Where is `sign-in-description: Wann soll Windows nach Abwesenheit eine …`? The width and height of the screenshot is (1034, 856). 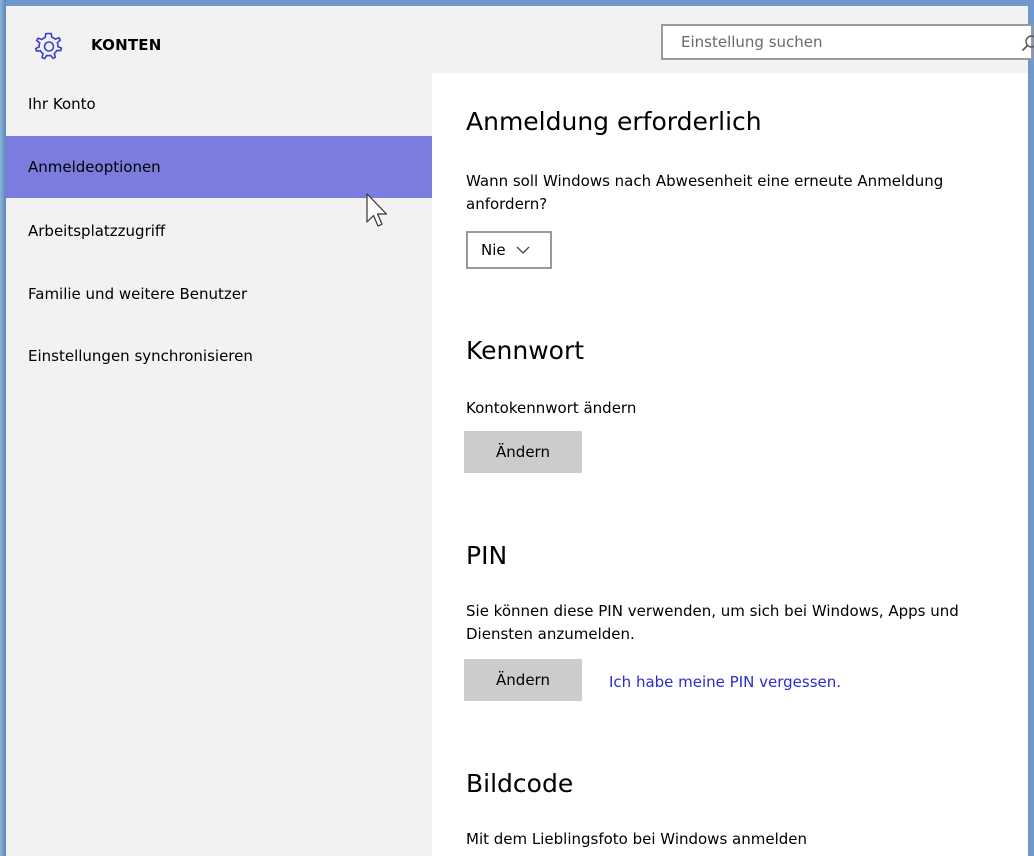 sign-in-description: Wann soll Windows nach Abwesenheit eine … is located at coordinates (705, 192).